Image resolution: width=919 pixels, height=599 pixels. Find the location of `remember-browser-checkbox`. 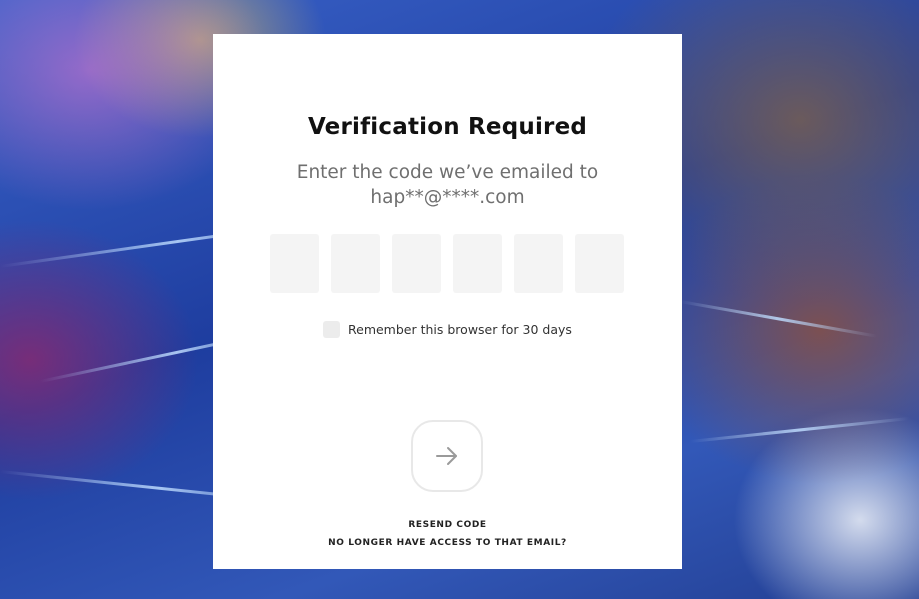

remember-browser-checkbox is located at coordinates (331, 329).